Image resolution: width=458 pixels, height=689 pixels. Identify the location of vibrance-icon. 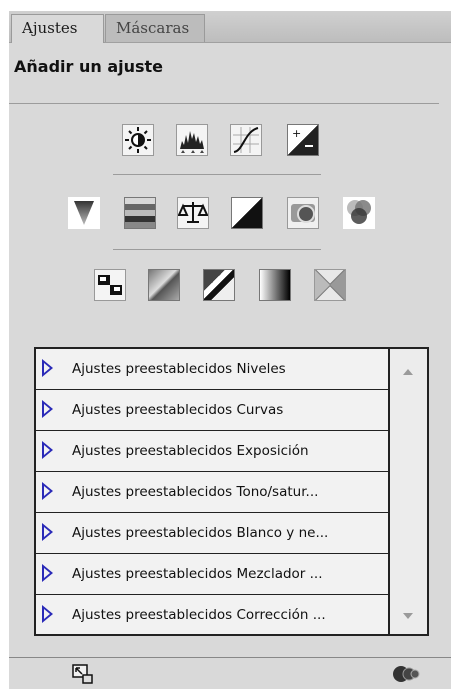
(84, 213).